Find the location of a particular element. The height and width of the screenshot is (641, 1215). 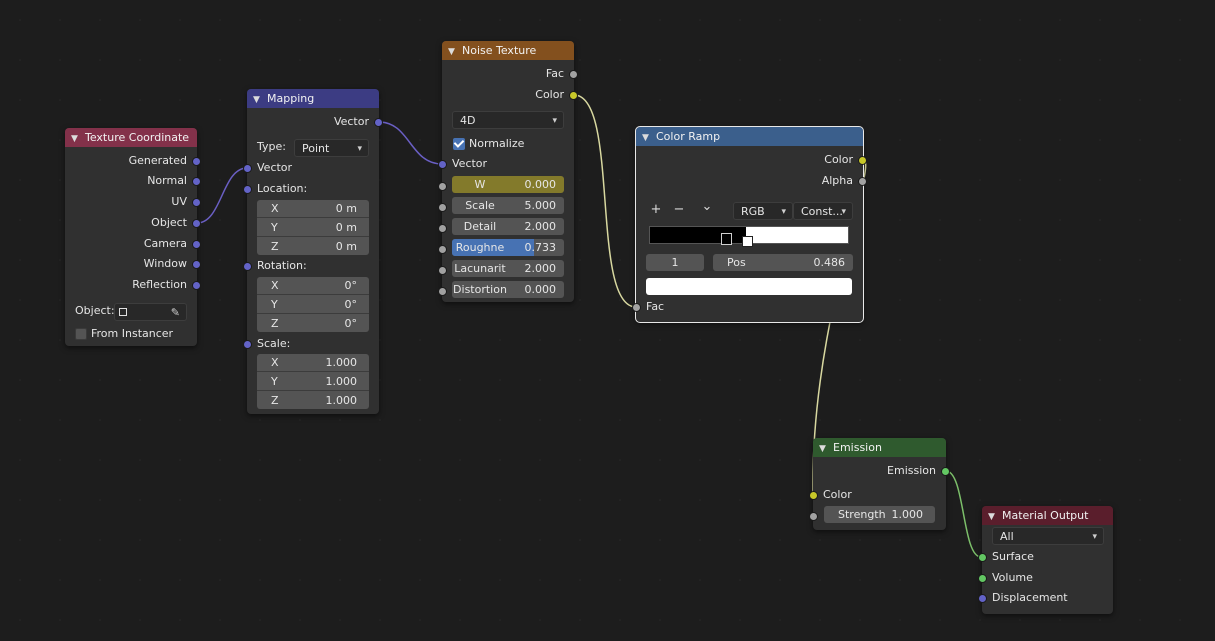

rotation-fields: X 0° Y 0° Z 0° is located at coordinates (313, 304).